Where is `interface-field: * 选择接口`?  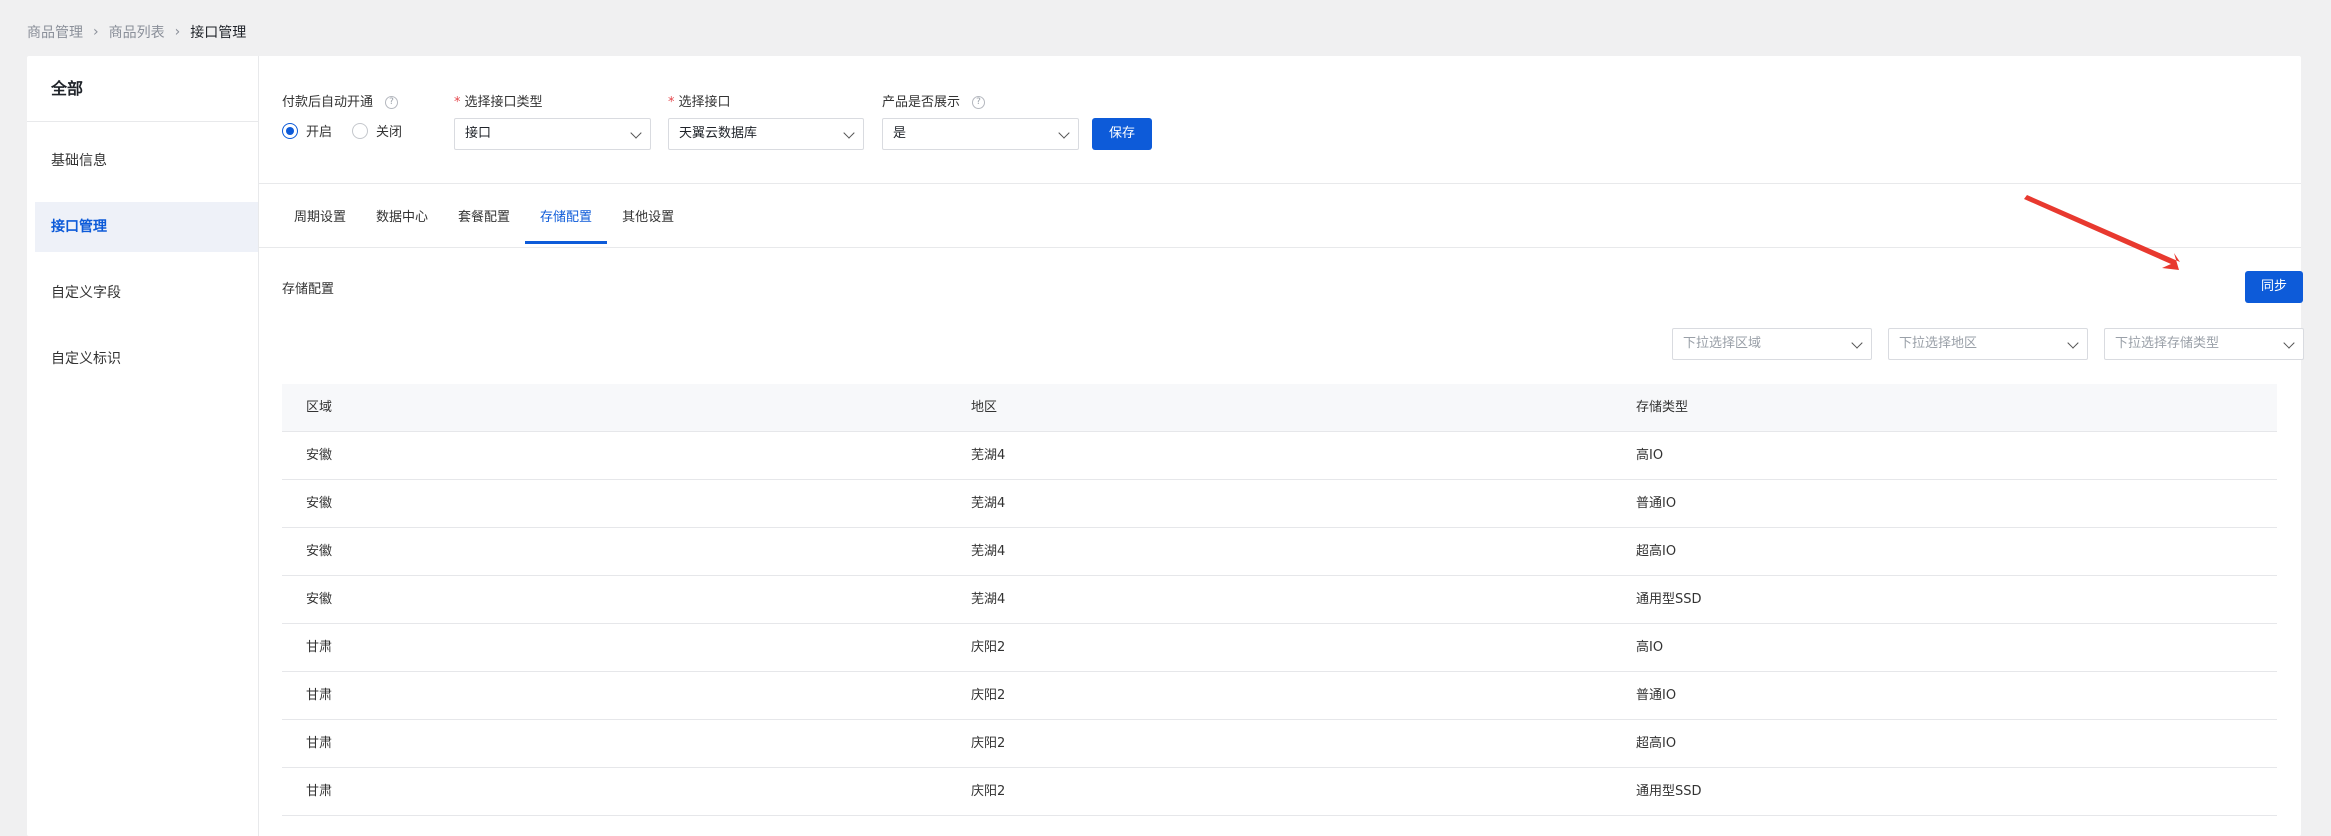 interface-field: * 选择接口 is located at coordinates (699, 103).